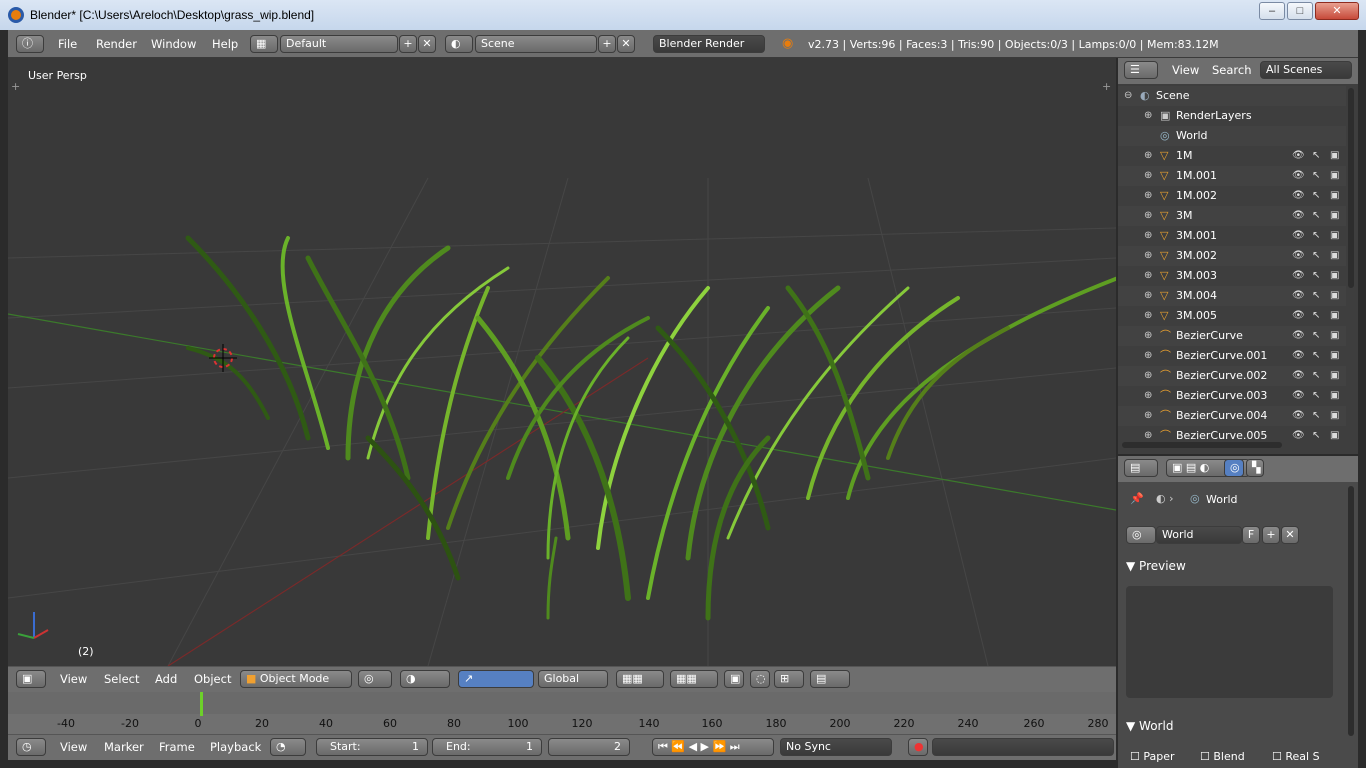 This screenshot has width=1366, height=768. Describe the element at coordinates (288, 747) in the screenshot. I see `keying-icon: ◔` at that location.